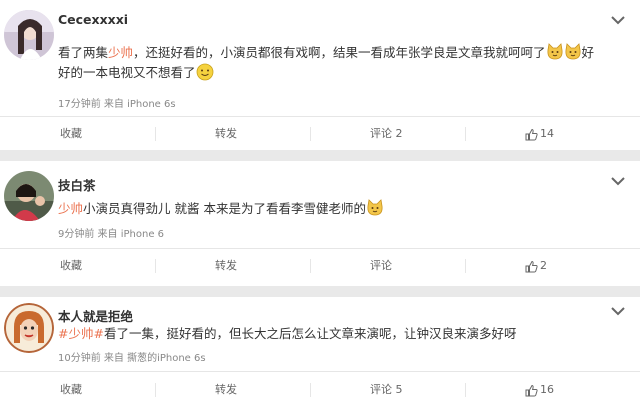  I want to click on comment-text: 少帅小演员真得劲儿 就酱 本来是为了看看李雪健老师的, so click(338, 209).